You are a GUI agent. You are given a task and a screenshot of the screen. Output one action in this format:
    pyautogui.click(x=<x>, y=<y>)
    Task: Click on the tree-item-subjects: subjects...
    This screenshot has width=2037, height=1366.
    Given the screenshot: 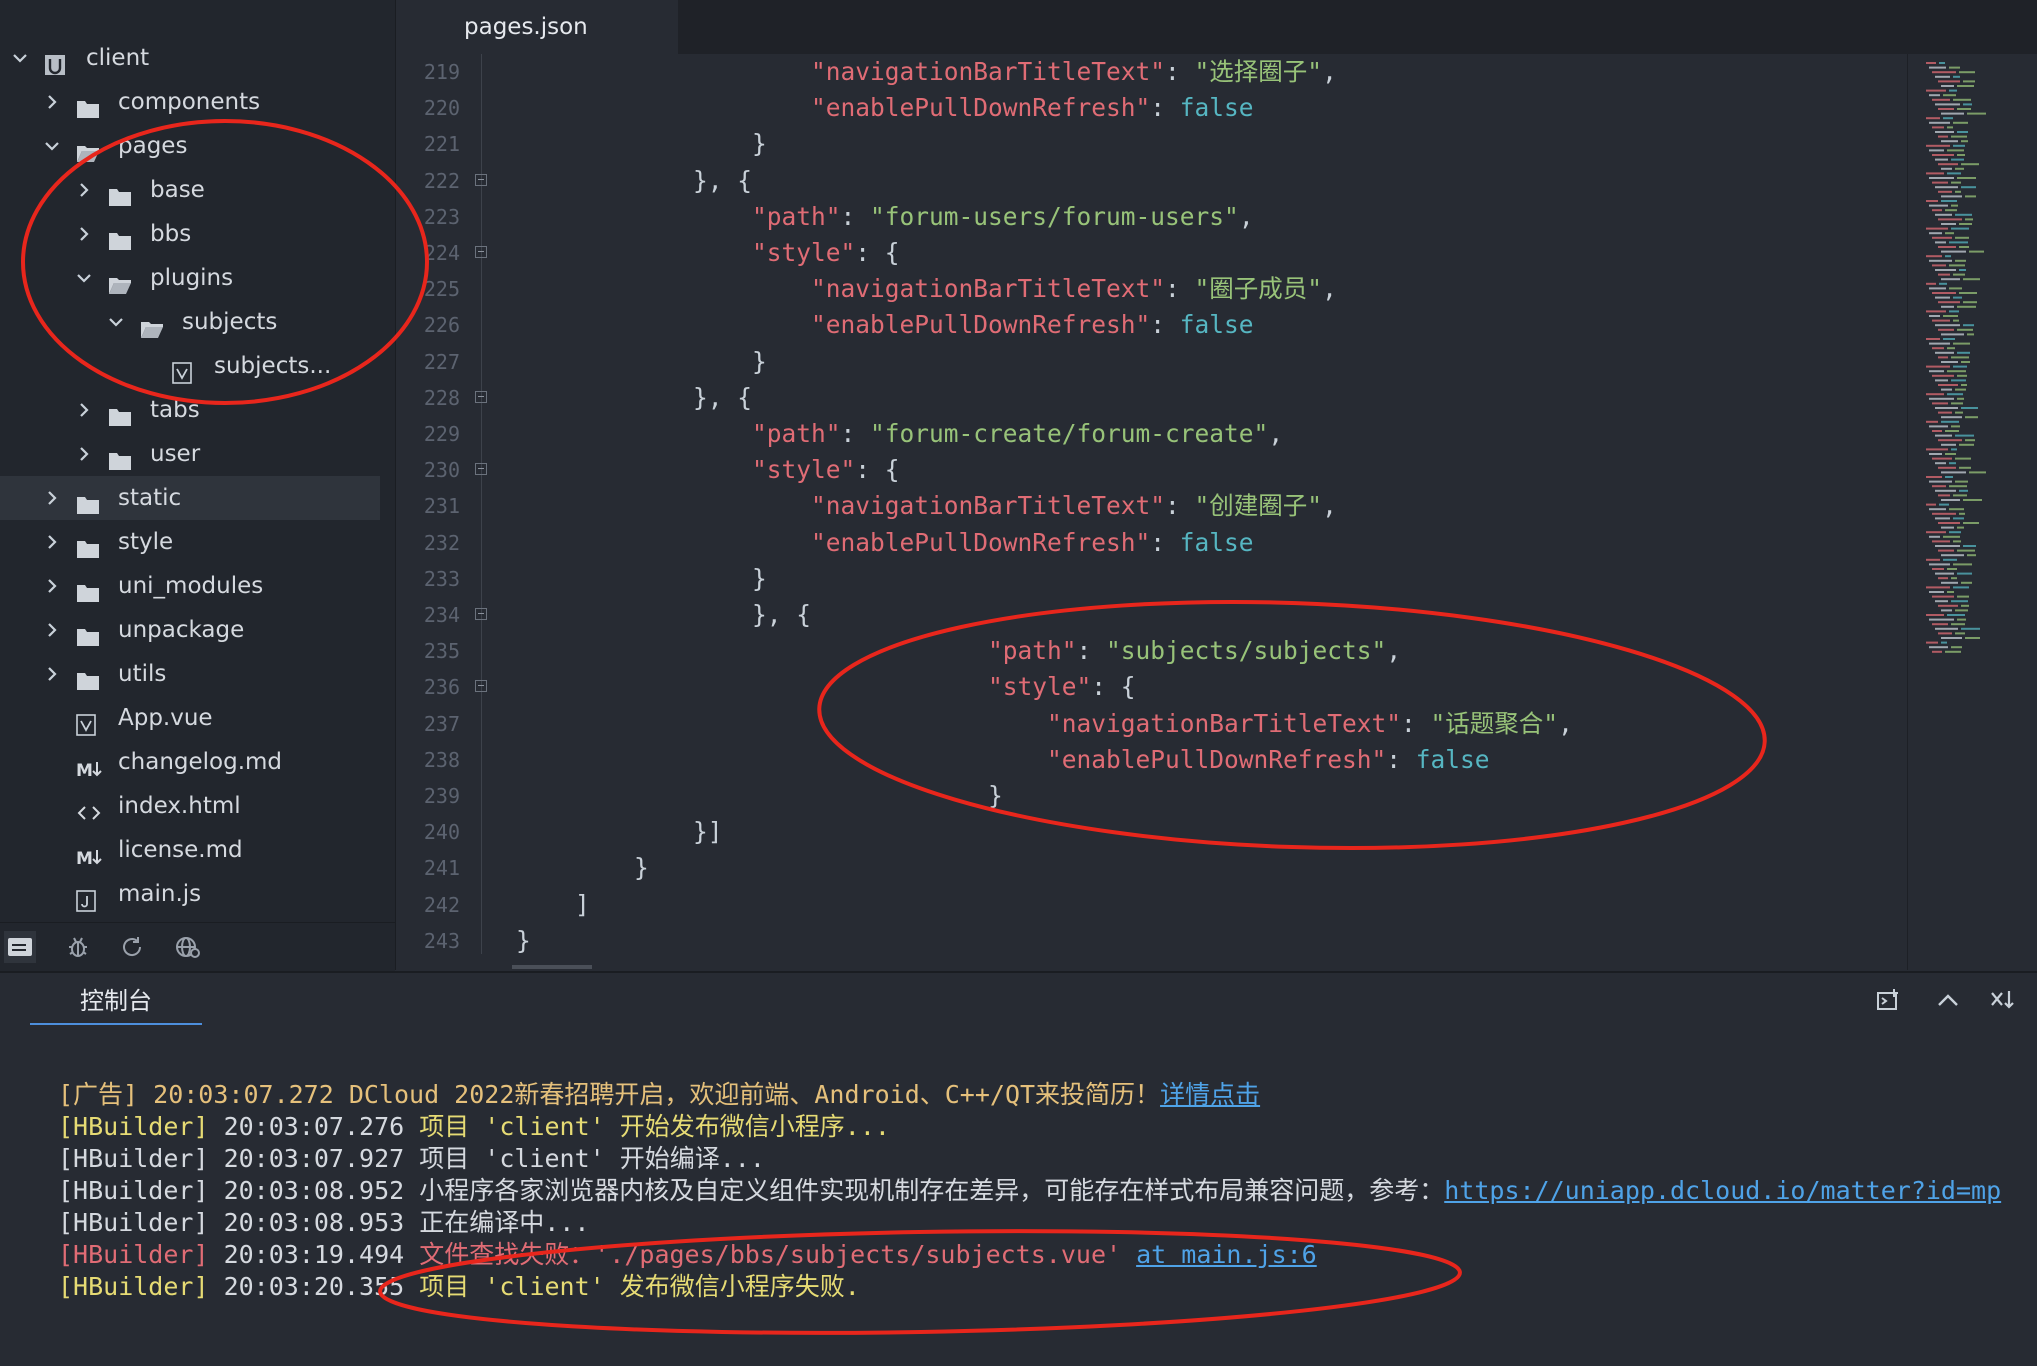 What is the action you would take?
    pyautogui.click(x=197, y=366)
    